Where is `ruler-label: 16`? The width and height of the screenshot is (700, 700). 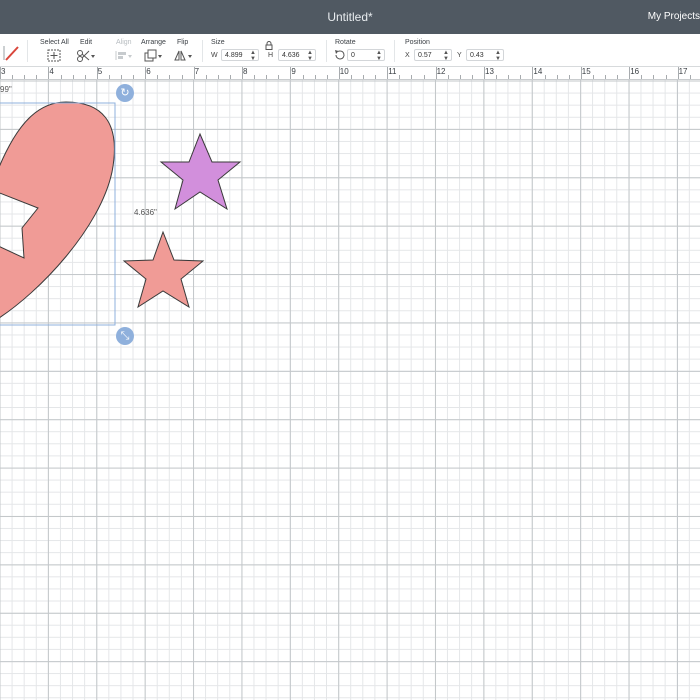 ruler-label: 16 is located at coordinates (635, 71).